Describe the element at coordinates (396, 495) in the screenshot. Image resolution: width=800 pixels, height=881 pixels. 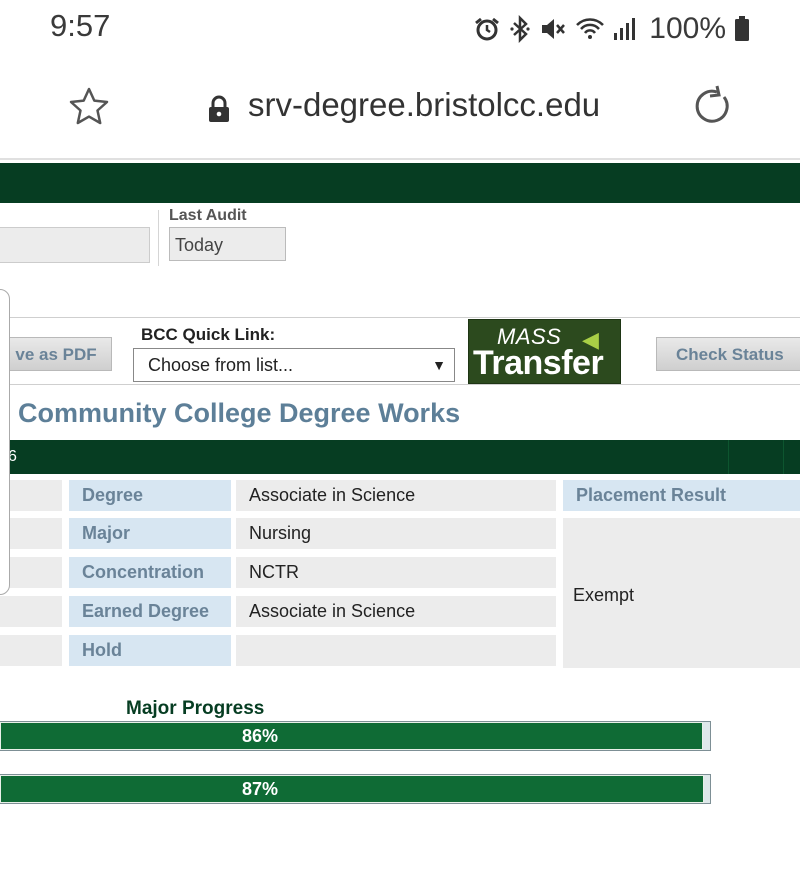
I see `info-value-degree: Associate in Science` at that location.